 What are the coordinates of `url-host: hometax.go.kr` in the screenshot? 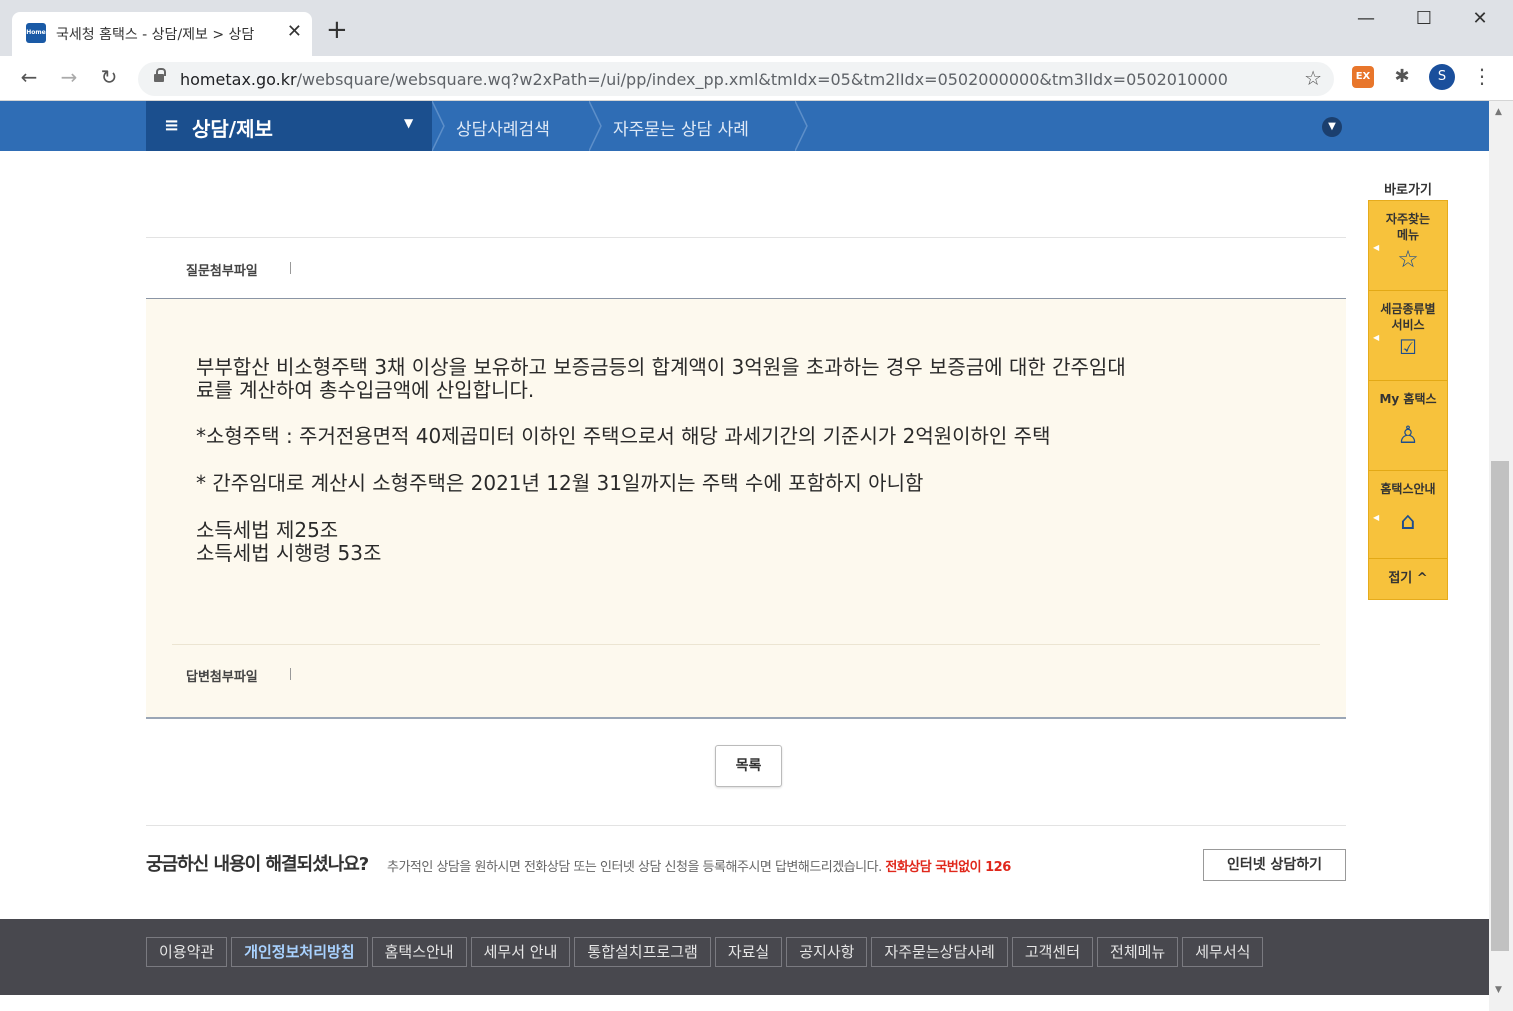 It's located at (238, 79).